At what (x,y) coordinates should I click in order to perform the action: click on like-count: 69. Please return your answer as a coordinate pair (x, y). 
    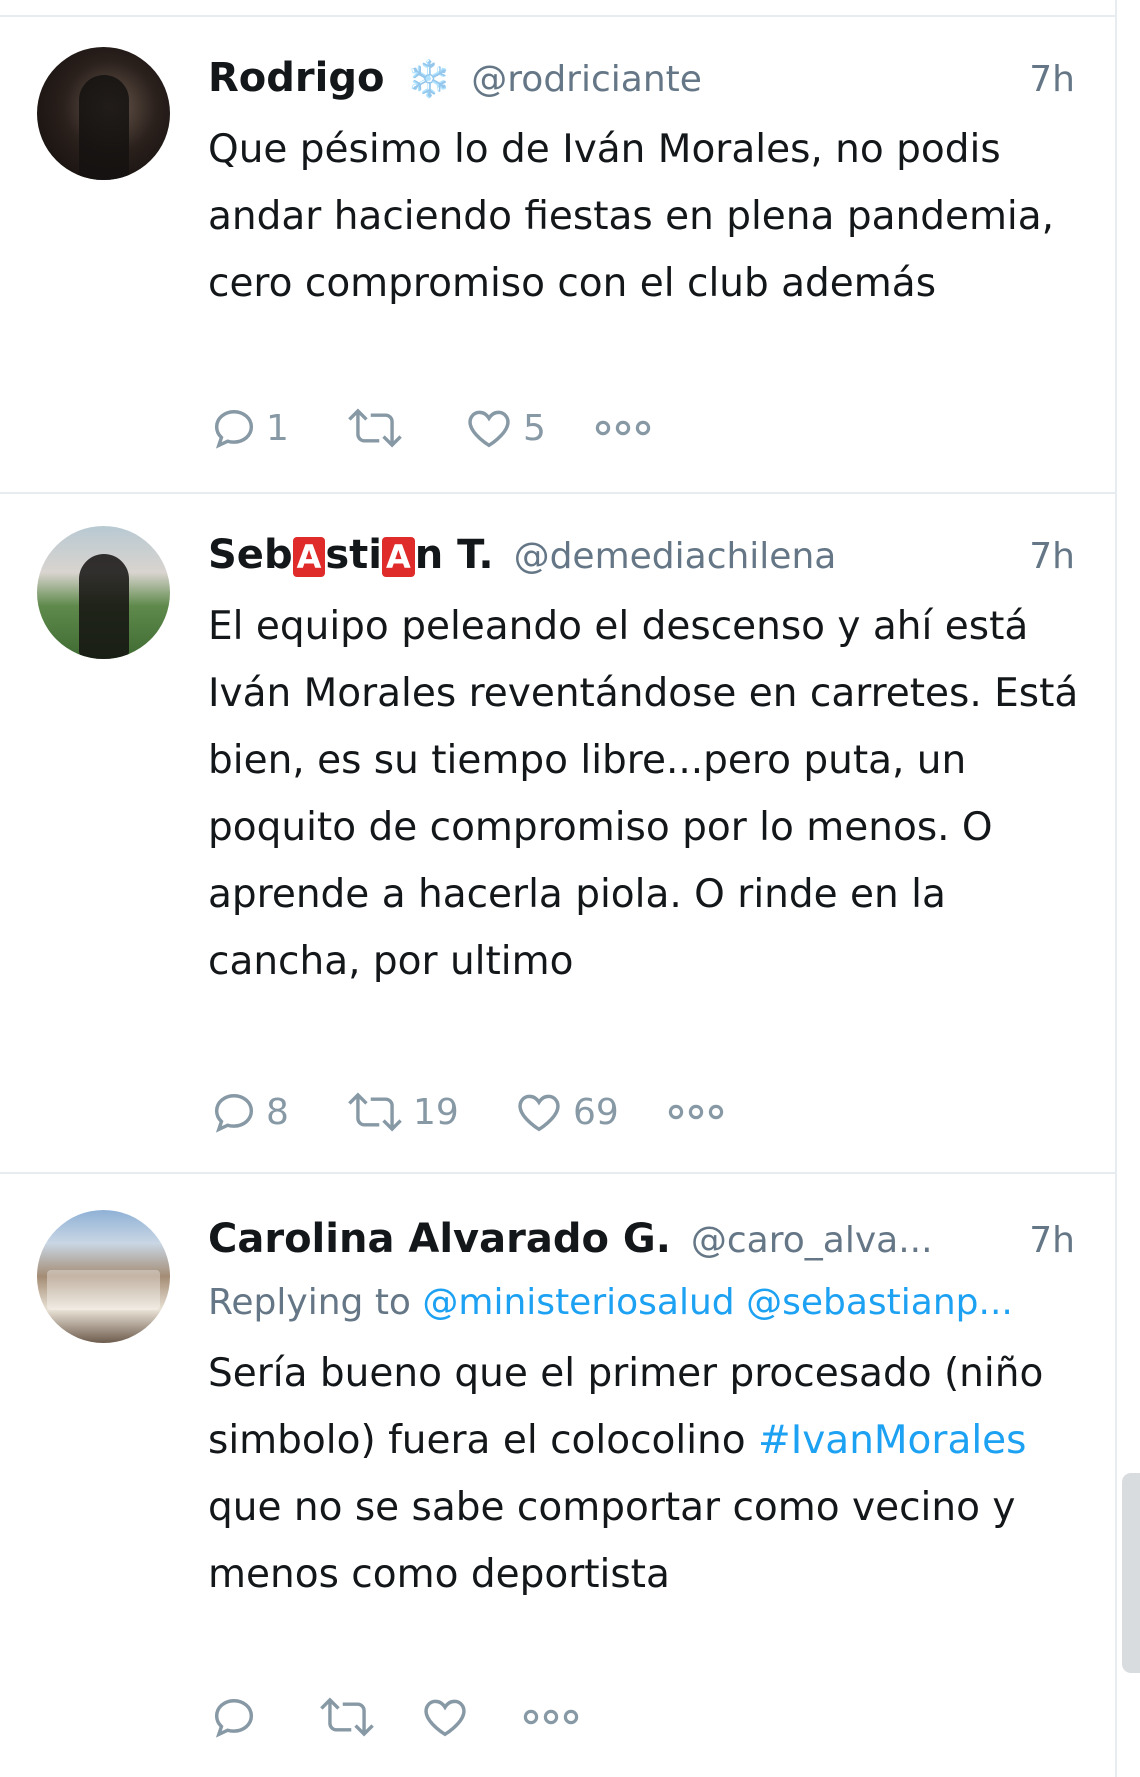
    Looking at the image, I should click on (596, 1112).